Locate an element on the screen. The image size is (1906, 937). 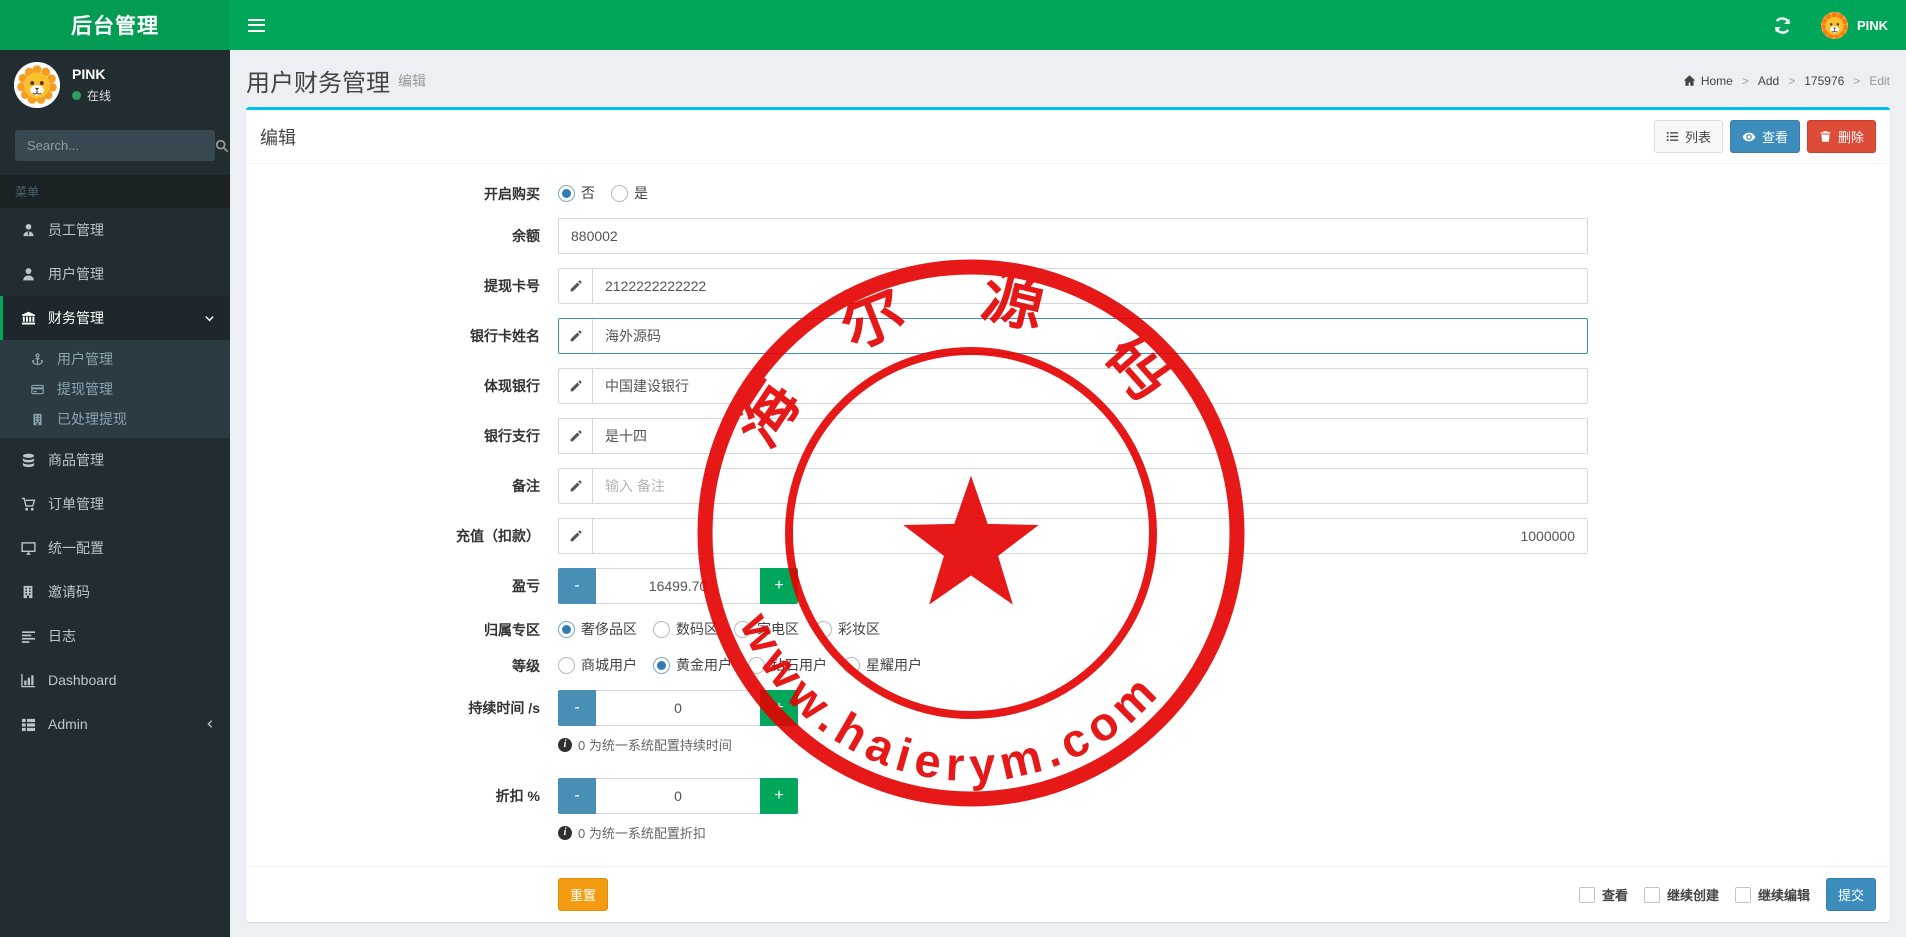
sidebar-item-label: 财务管理 is located at coordinates (76, 318).